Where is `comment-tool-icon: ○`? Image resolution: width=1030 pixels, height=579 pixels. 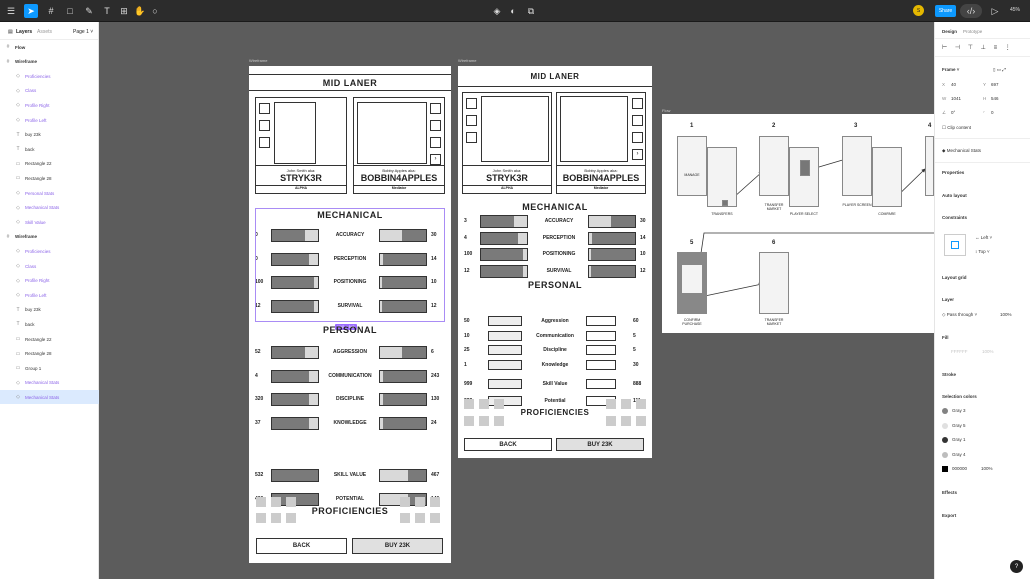 comment-tool-icon: ○ is located at coordinates (155, 11).